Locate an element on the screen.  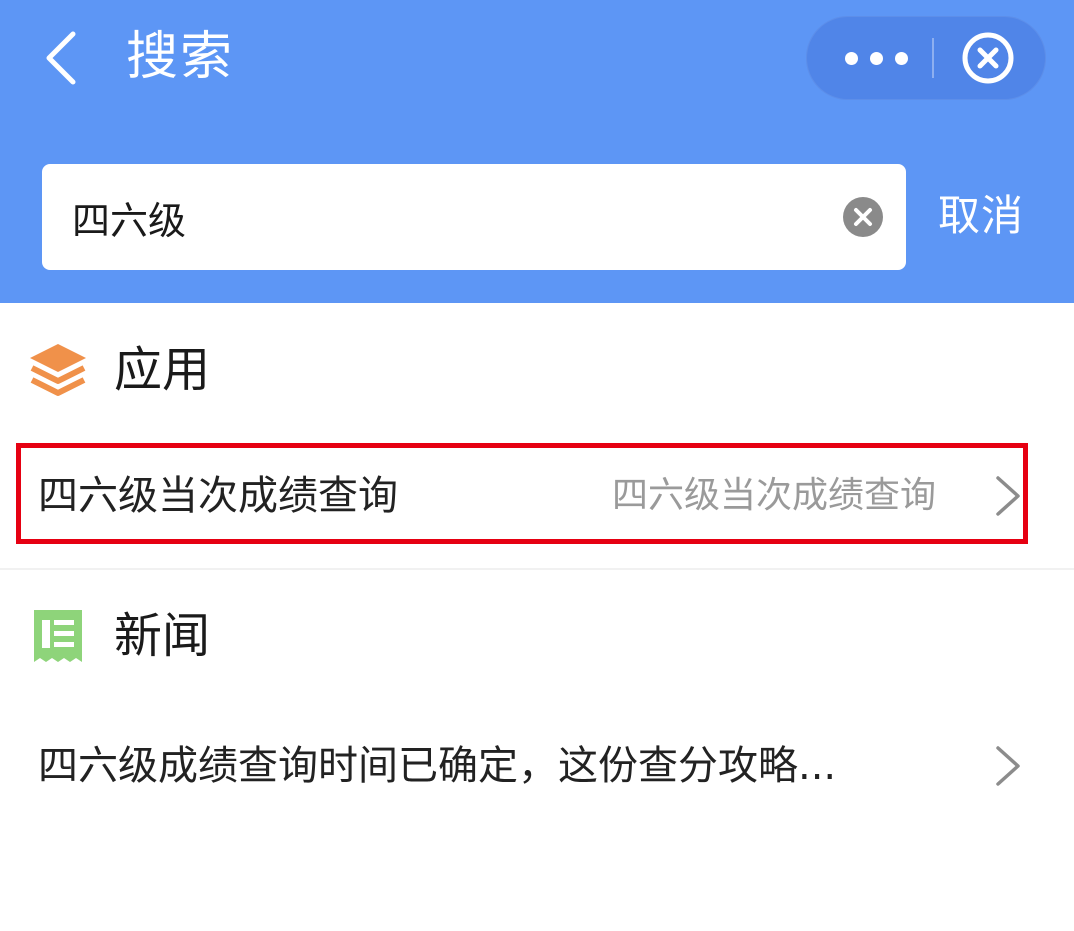
section-title-news: 新闻 is located at coordinates (162, 636).